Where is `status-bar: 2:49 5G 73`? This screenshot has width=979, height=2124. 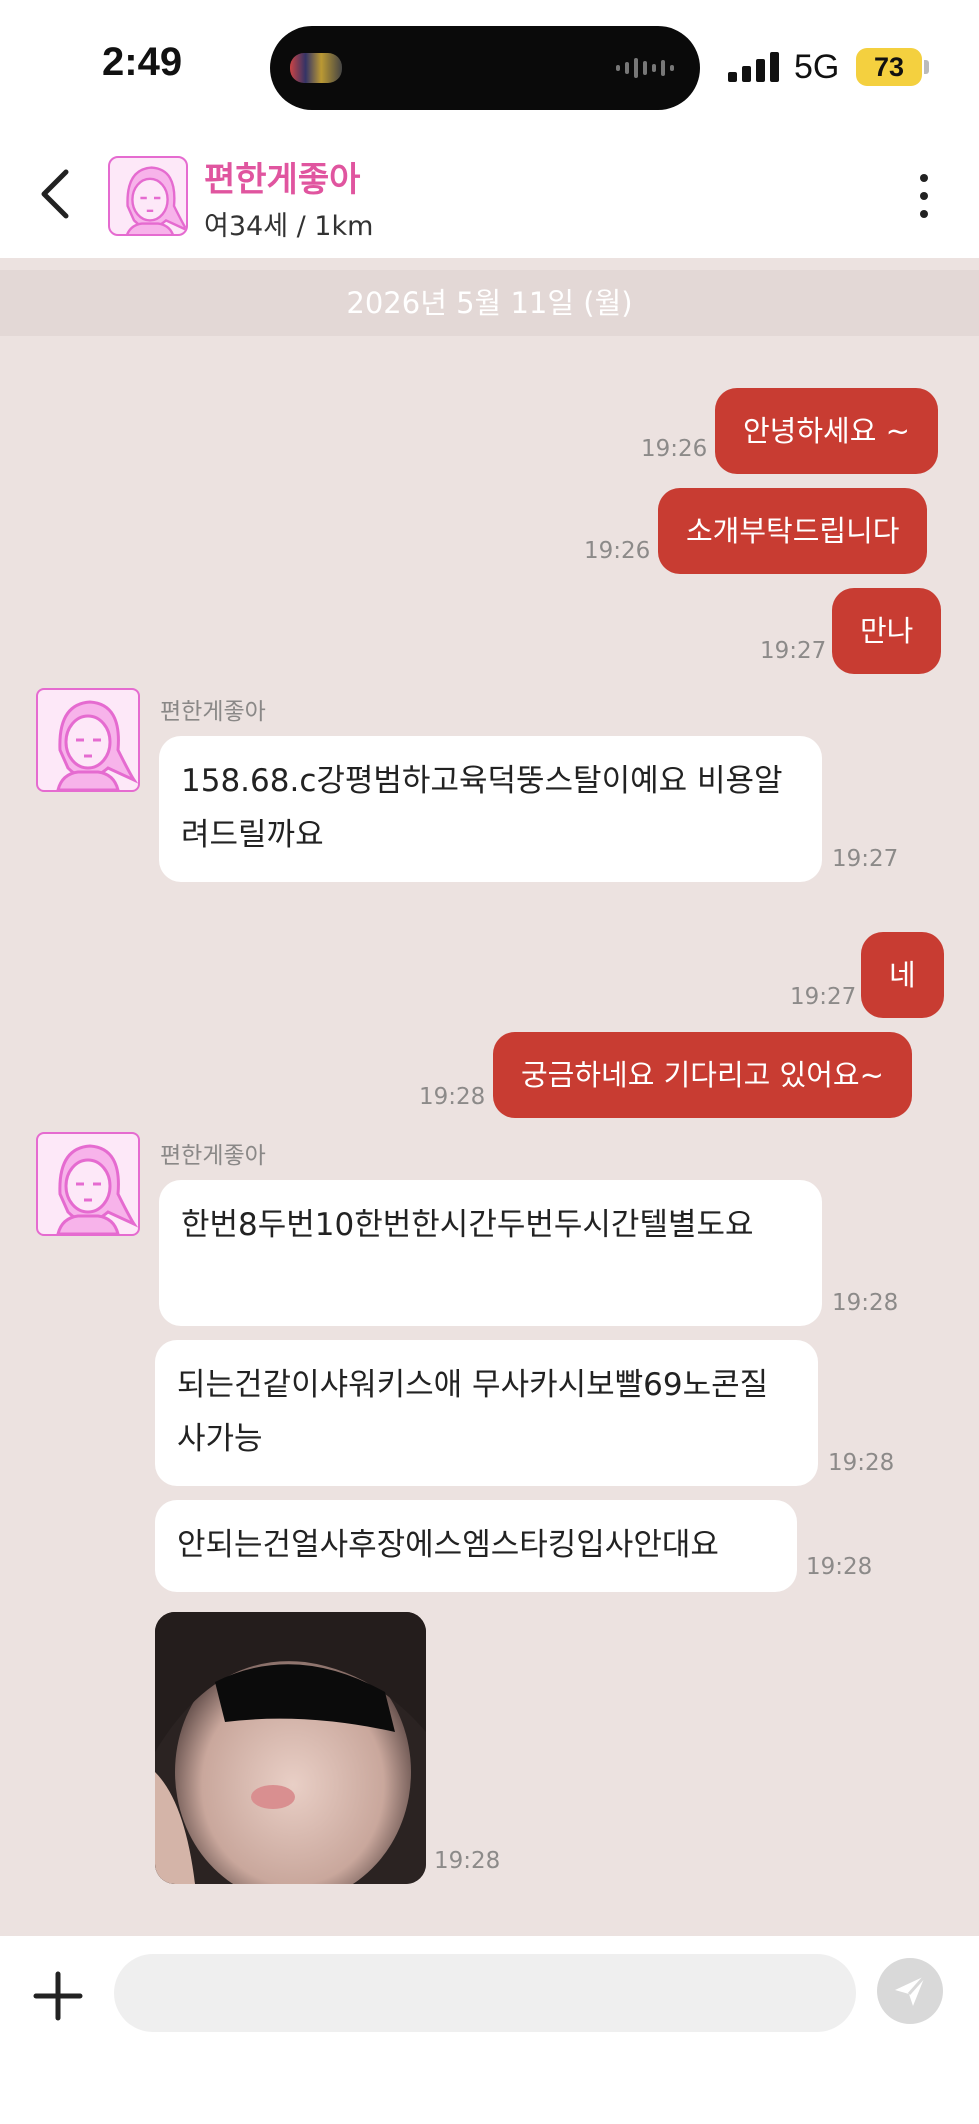
status-bar: 2:49 5G 73 is located at coordinates (489, 65).